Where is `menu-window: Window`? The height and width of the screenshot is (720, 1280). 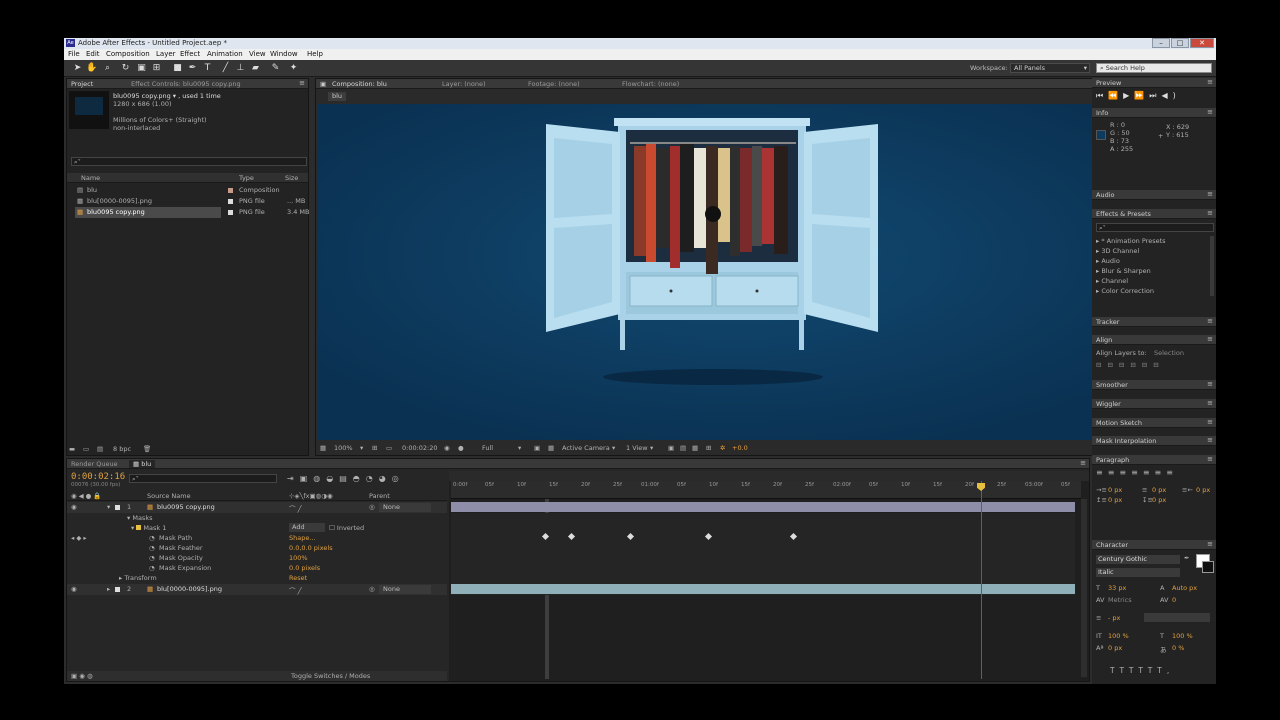 menu-window: Window is located at coordinates (284, 54).